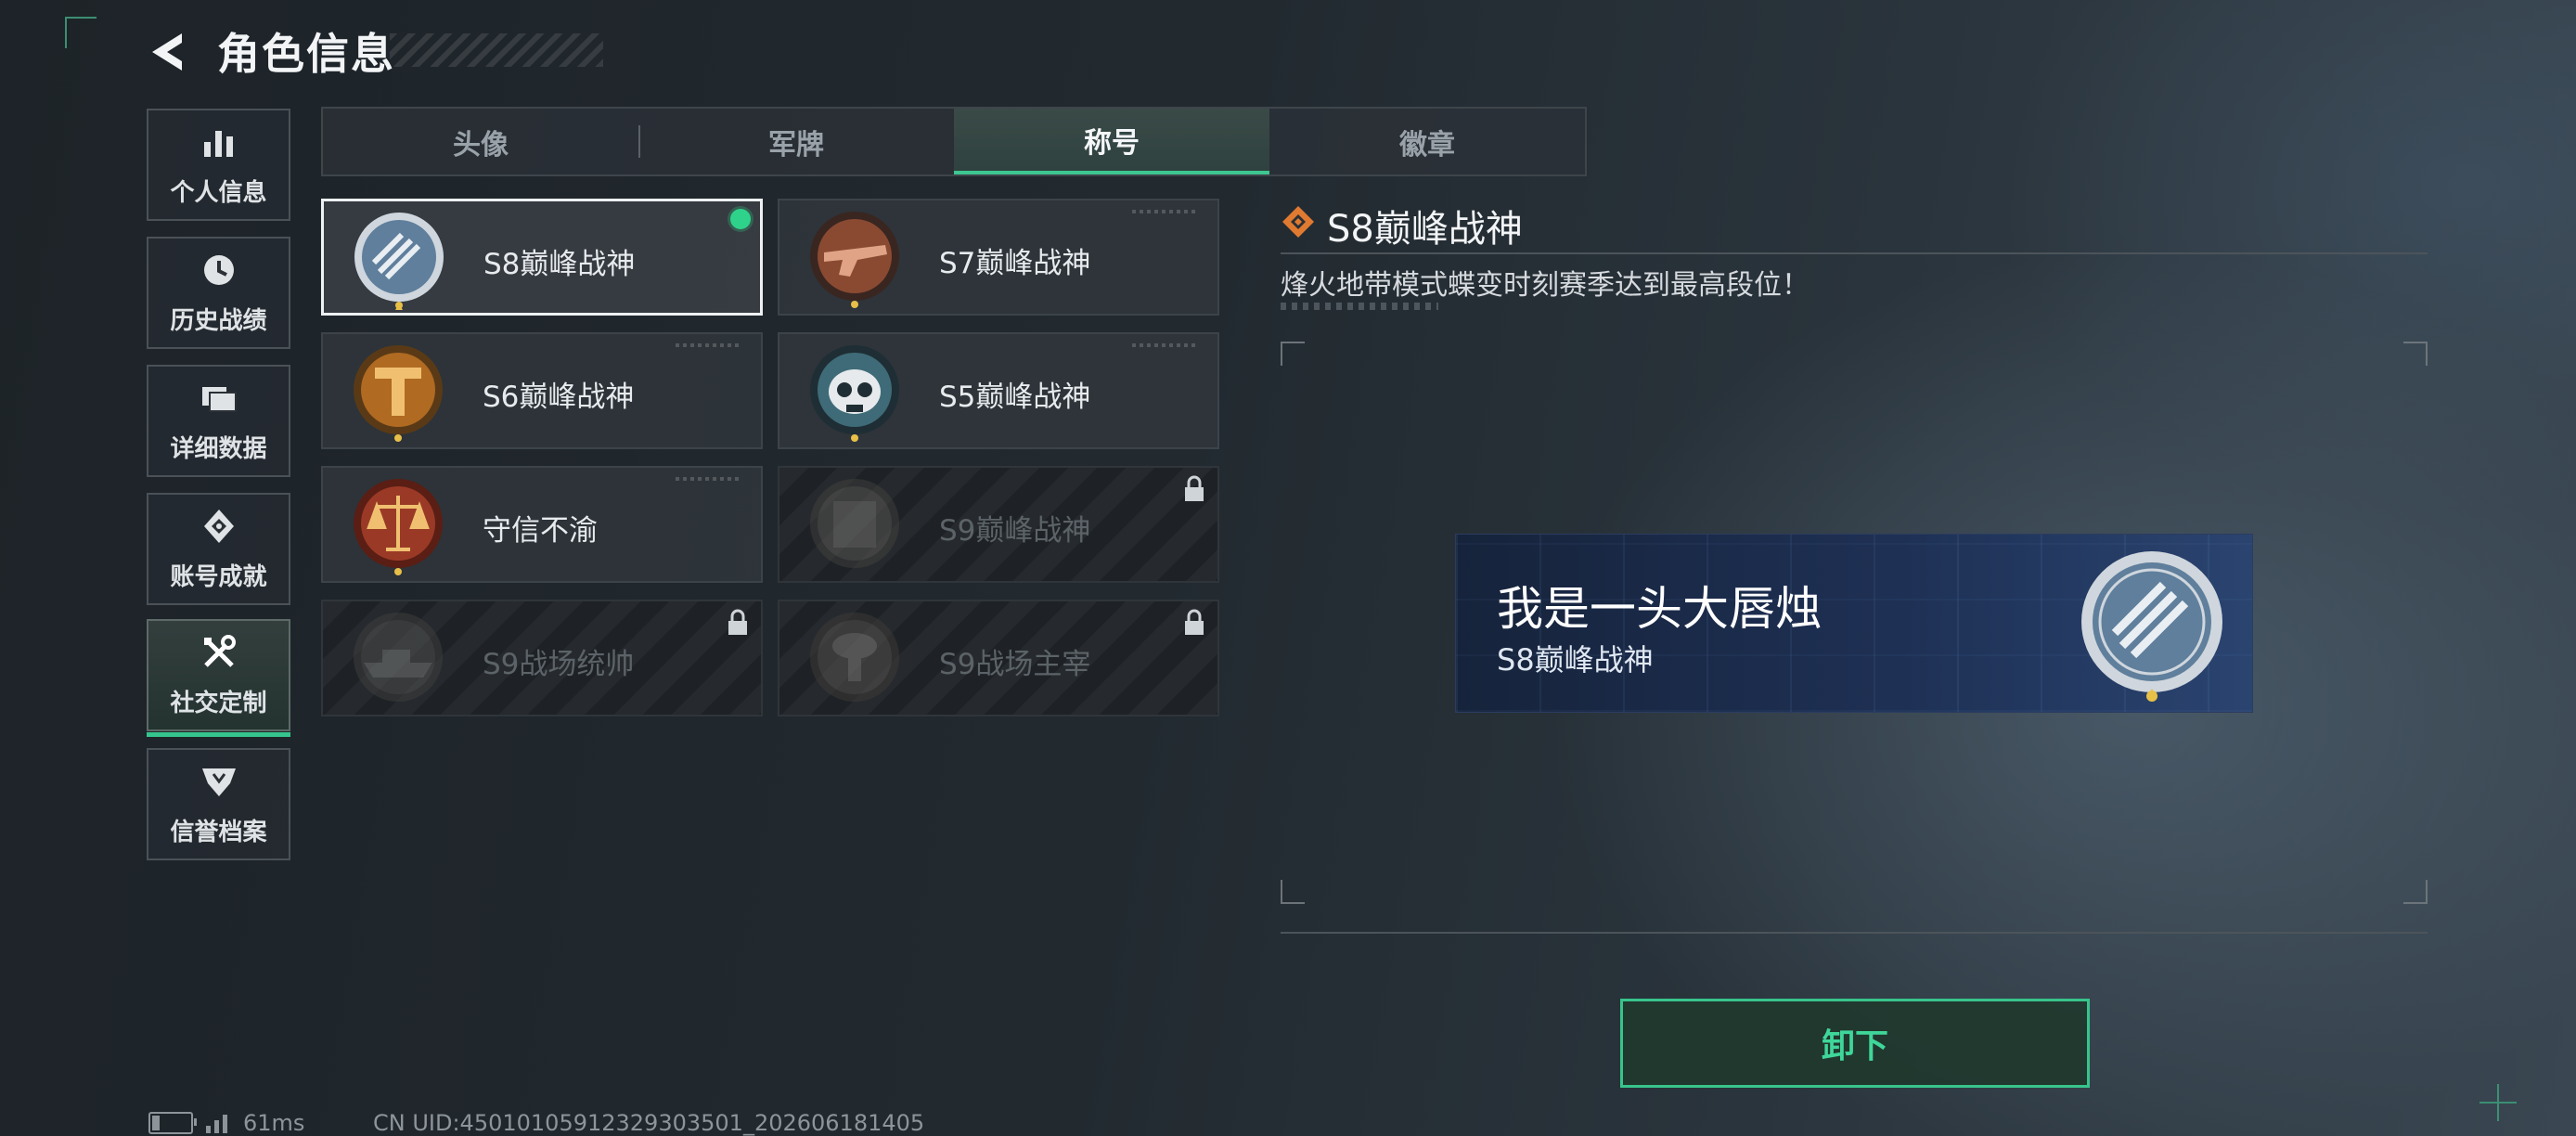 This screenshot has height=1136, width=2576. I want to click on sidebar-item-achievements: 账号成就, so click(218, 549).